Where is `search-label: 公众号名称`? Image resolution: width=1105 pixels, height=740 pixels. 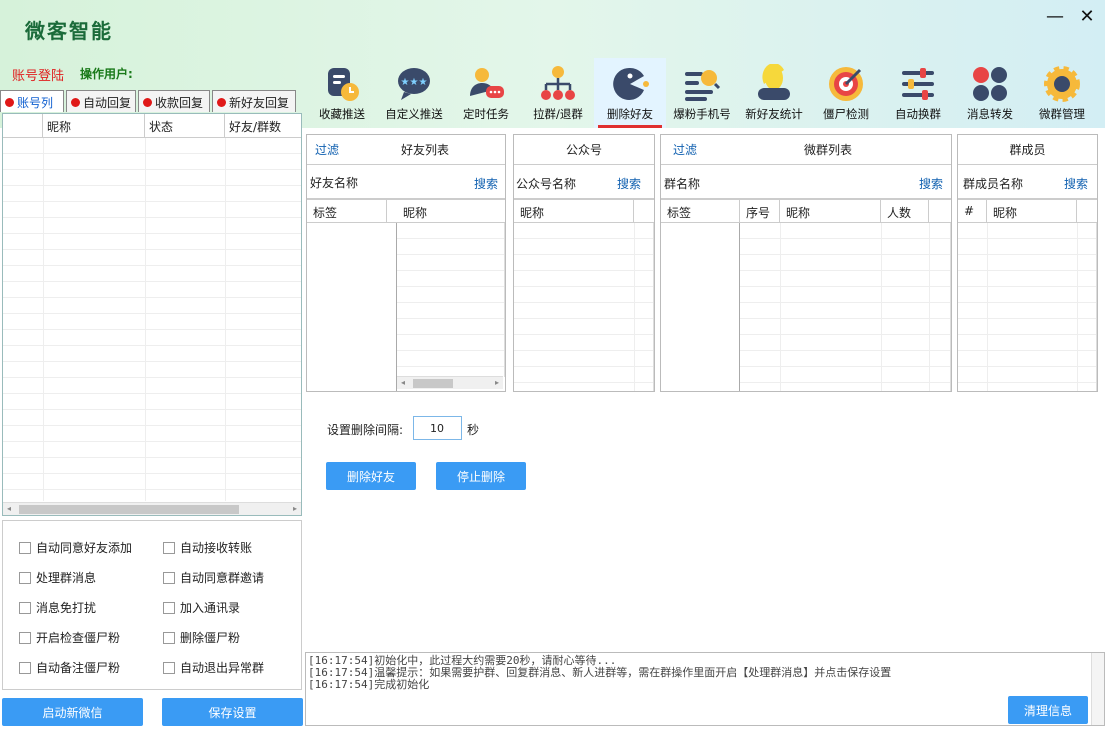
search-label: 公众号名称 is located at coordinates (546, 184).